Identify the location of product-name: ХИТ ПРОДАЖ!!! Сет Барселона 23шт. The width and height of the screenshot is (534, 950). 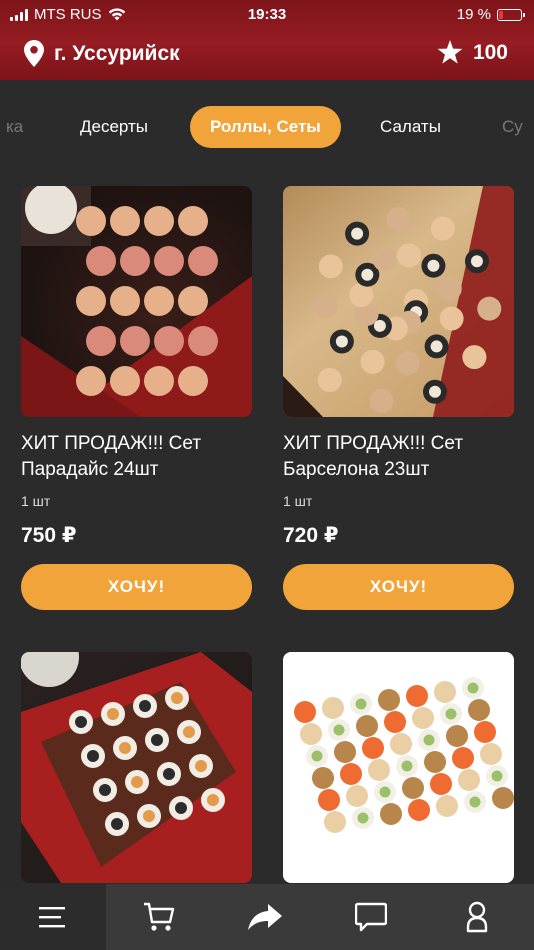
(373, 456).